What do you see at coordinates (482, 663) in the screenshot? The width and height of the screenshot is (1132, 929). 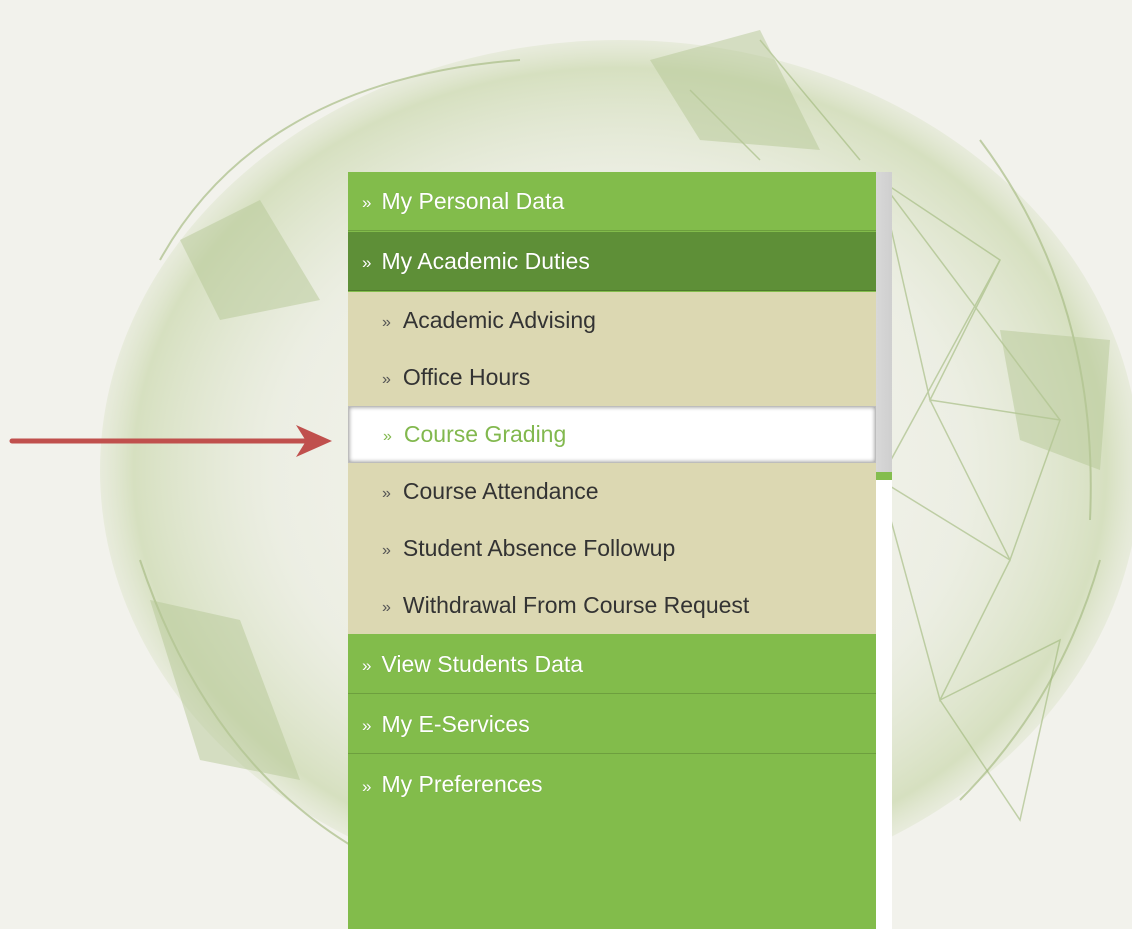 I see `menu-item-label: View Students Data` at bounding box center [482, 663].